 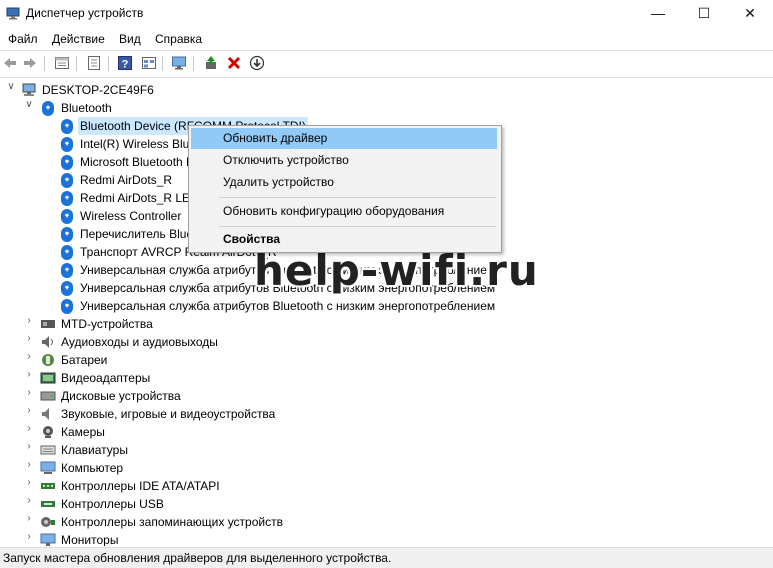 I want to click on tree-category: Дисковые устройства, so click(x=121, y=396).